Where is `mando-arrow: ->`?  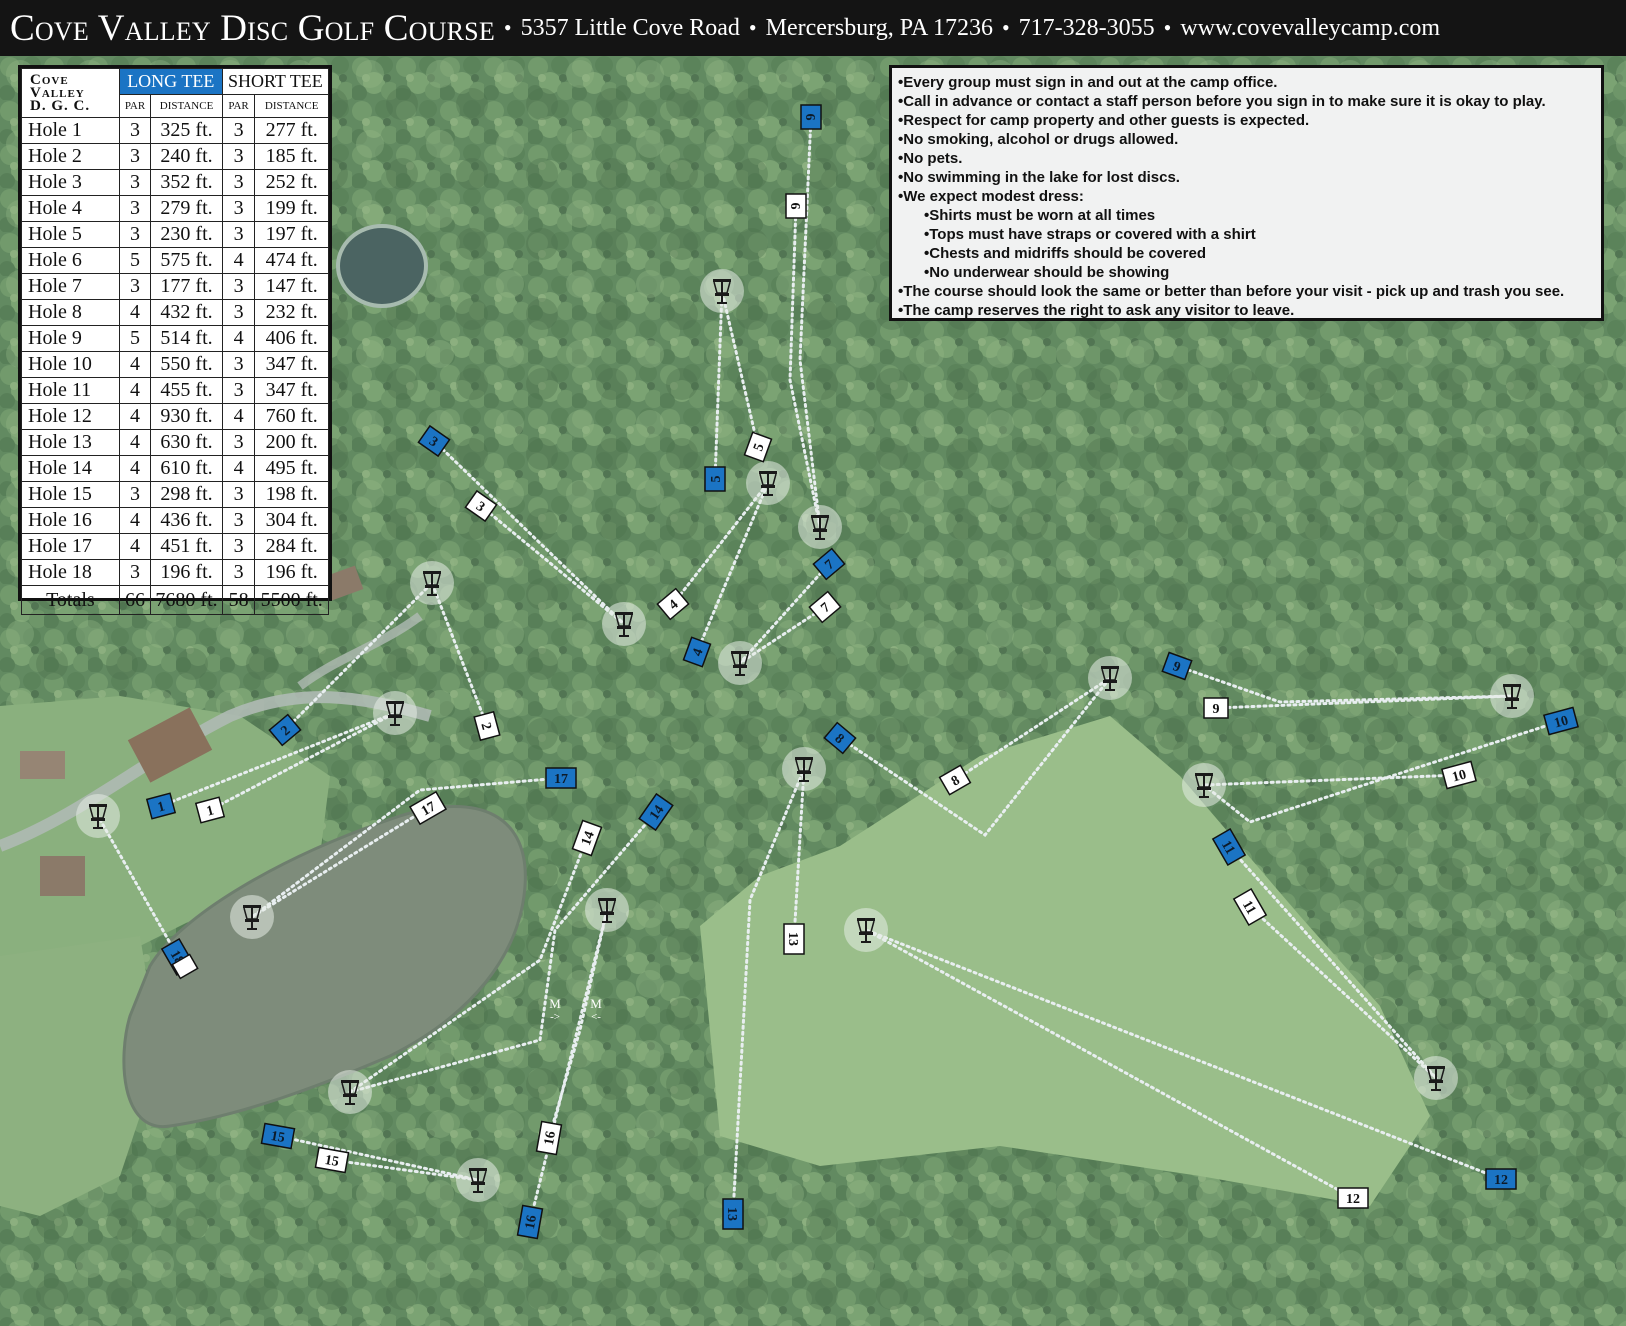
mando-arrow: -> is located at coordinates (555, 1017).